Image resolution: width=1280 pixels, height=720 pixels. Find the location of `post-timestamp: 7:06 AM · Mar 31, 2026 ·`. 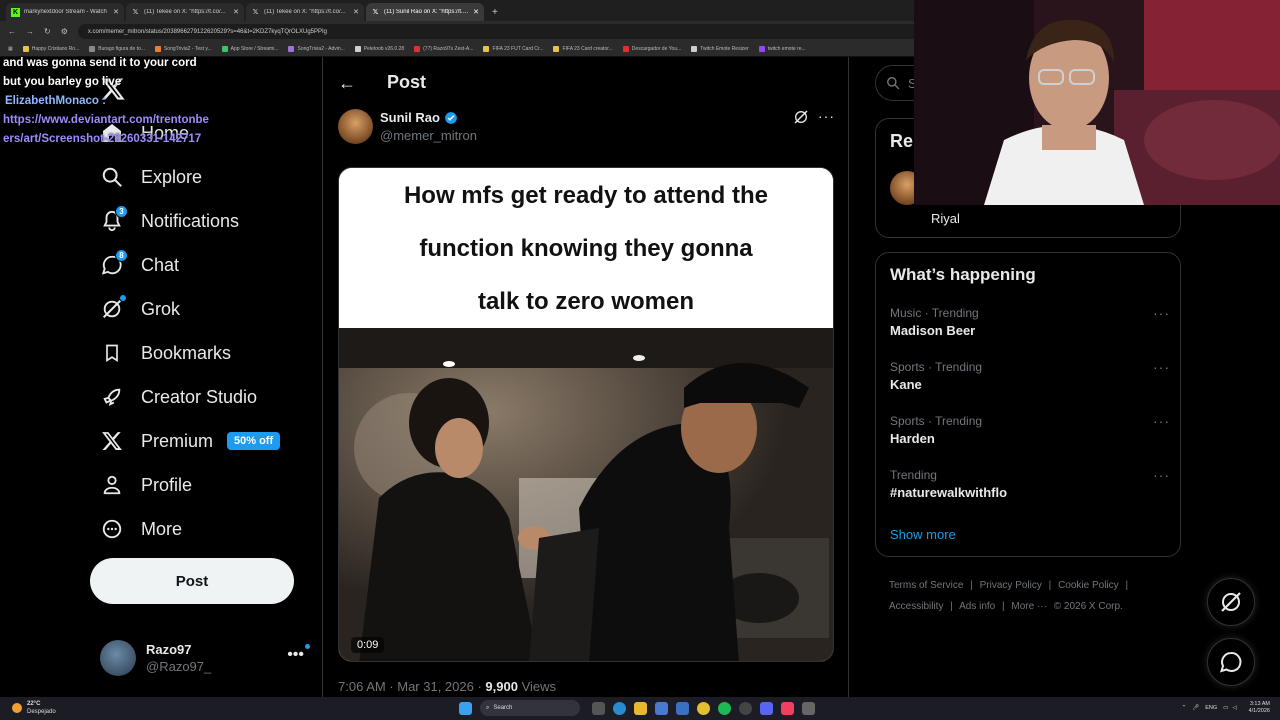

post-timestamp: 7:06 AM · Mar 31, 2026 · is located at coordinates (411, 686).